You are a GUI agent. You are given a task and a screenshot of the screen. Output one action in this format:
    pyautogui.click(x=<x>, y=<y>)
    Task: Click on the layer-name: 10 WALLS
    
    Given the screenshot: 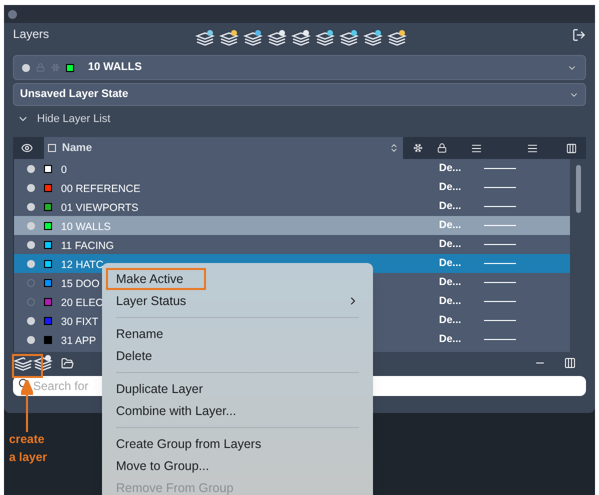 What is the action you would take?
    pyautogui.click(x=86, y=226)
    